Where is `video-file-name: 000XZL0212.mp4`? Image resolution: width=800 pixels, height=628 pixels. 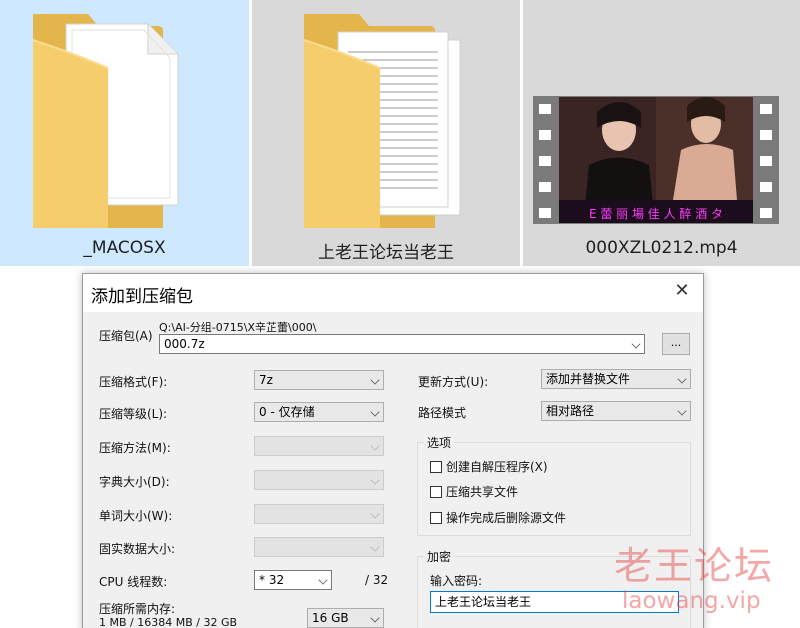
video-file-name: 000XZL0212.mp4 is located at coordinates (661, 248).